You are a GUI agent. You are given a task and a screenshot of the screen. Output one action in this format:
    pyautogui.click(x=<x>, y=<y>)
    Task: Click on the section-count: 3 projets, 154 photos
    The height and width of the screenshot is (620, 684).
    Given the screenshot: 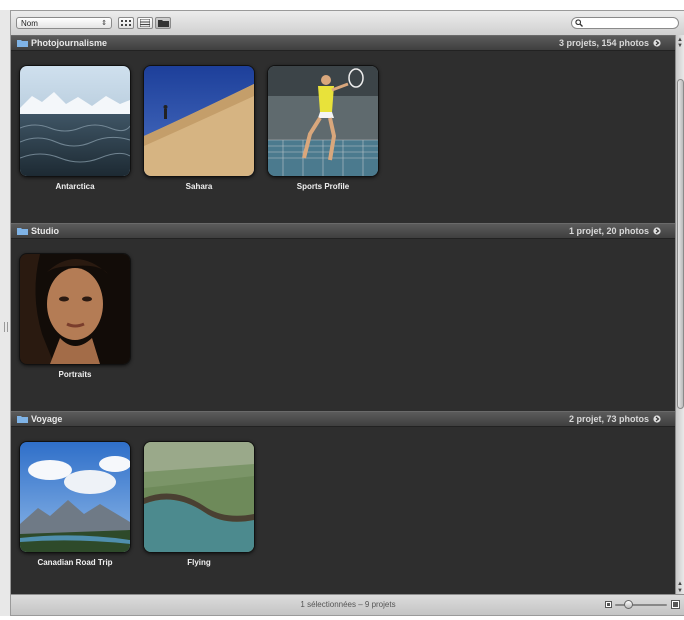 What is the action you would take?
    pyautogui.click(x=603, y=43)
    